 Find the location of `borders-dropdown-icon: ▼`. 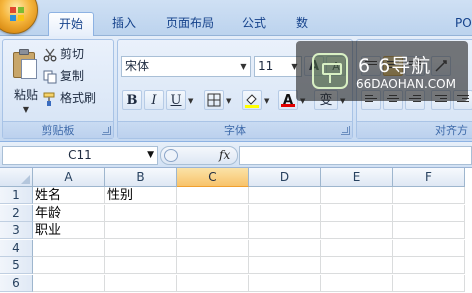

borders-dropdown-icon: ▼ is located at coordinates (228, 101).